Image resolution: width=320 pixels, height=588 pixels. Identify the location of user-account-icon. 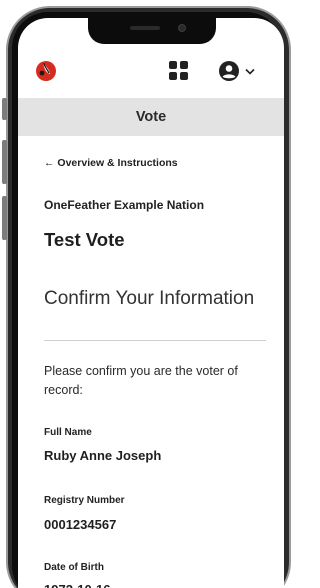
(229, 71).